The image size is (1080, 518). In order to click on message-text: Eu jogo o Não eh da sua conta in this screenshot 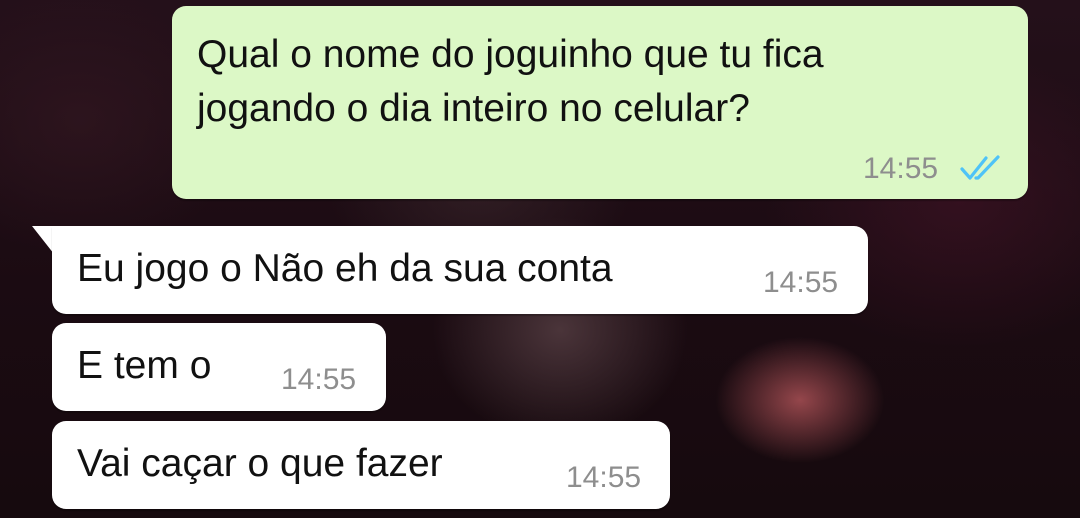, I will do `click(345, 268)`.